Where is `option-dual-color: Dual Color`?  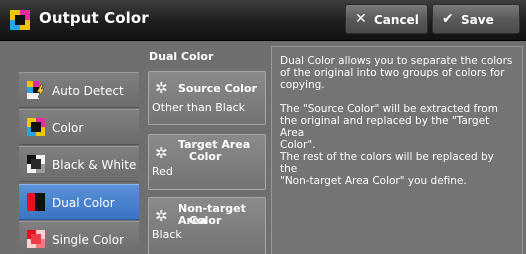 option-dual-color: Dual Color is located at coordinates (79, 202).